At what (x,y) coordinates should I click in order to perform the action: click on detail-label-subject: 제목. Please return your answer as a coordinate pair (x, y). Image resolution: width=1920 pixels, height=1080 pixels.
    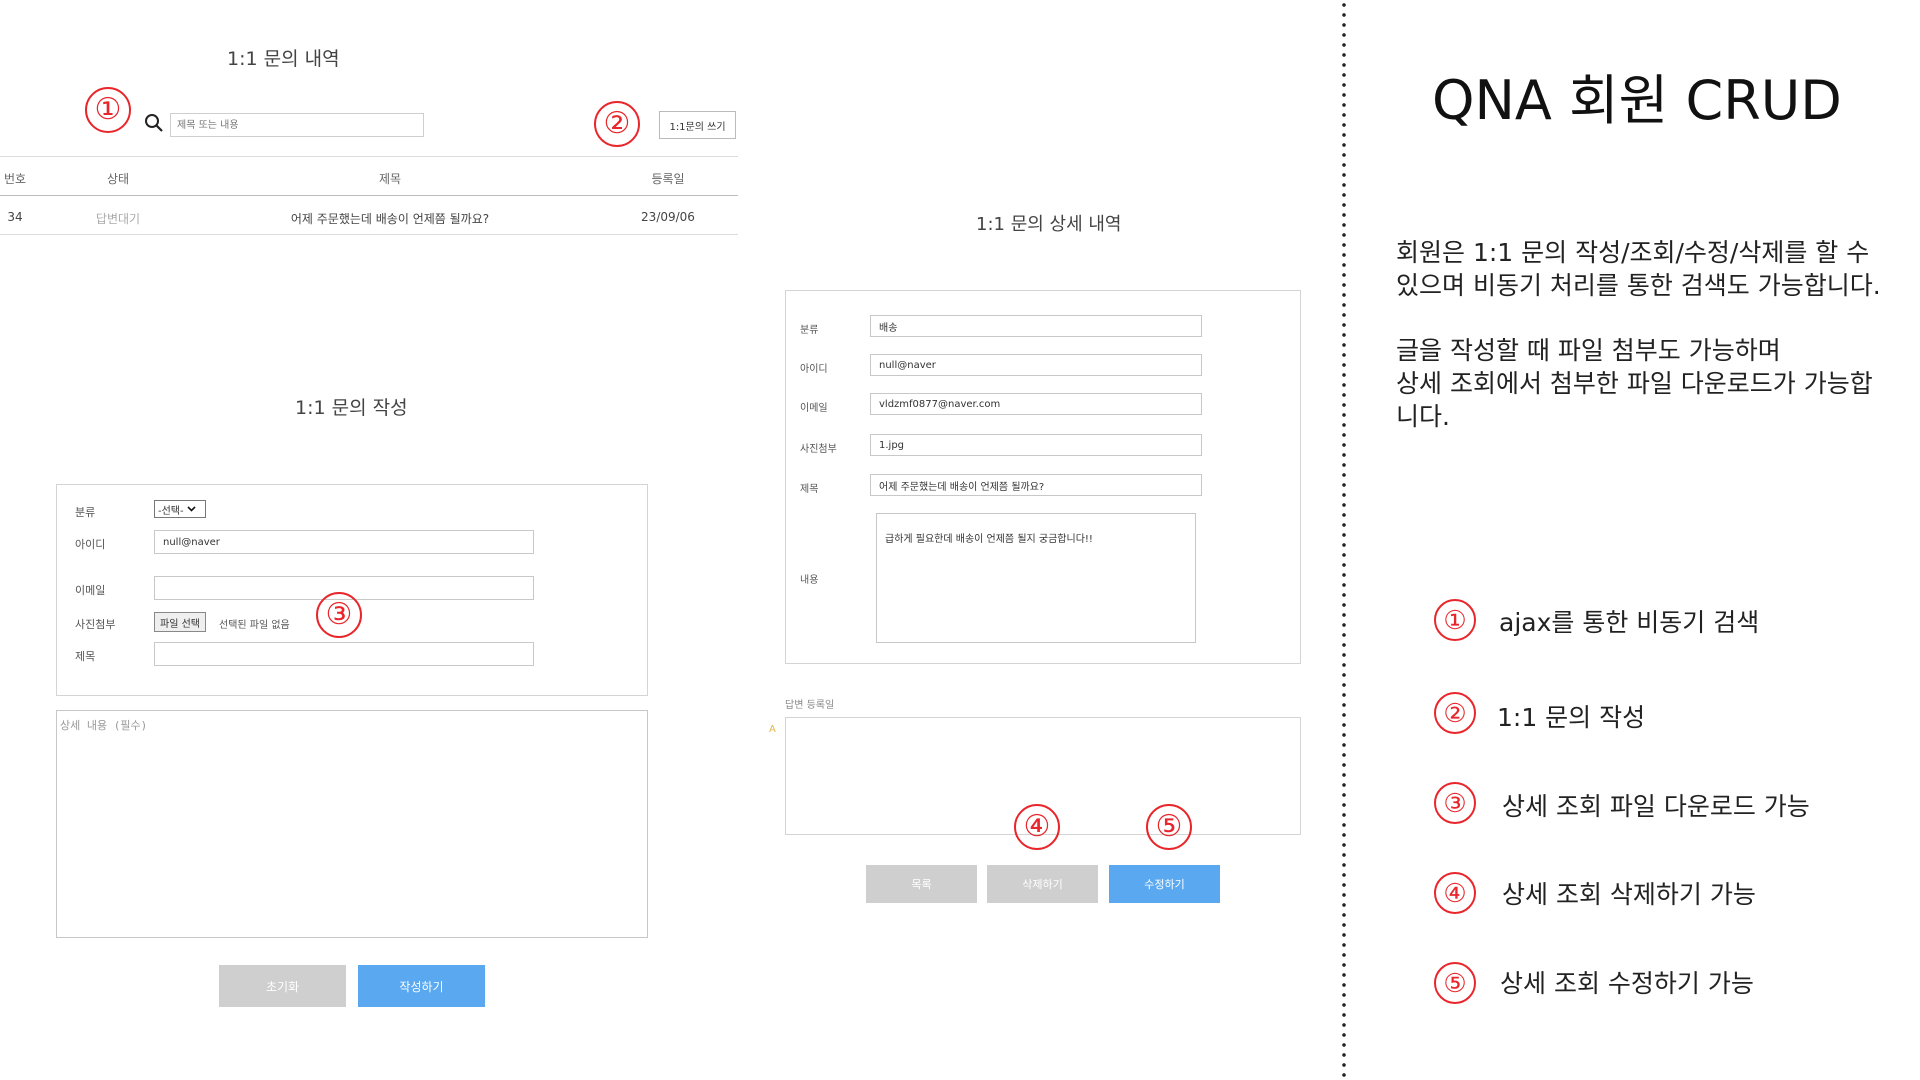
    Looking at the image, I should click on (809, 489).